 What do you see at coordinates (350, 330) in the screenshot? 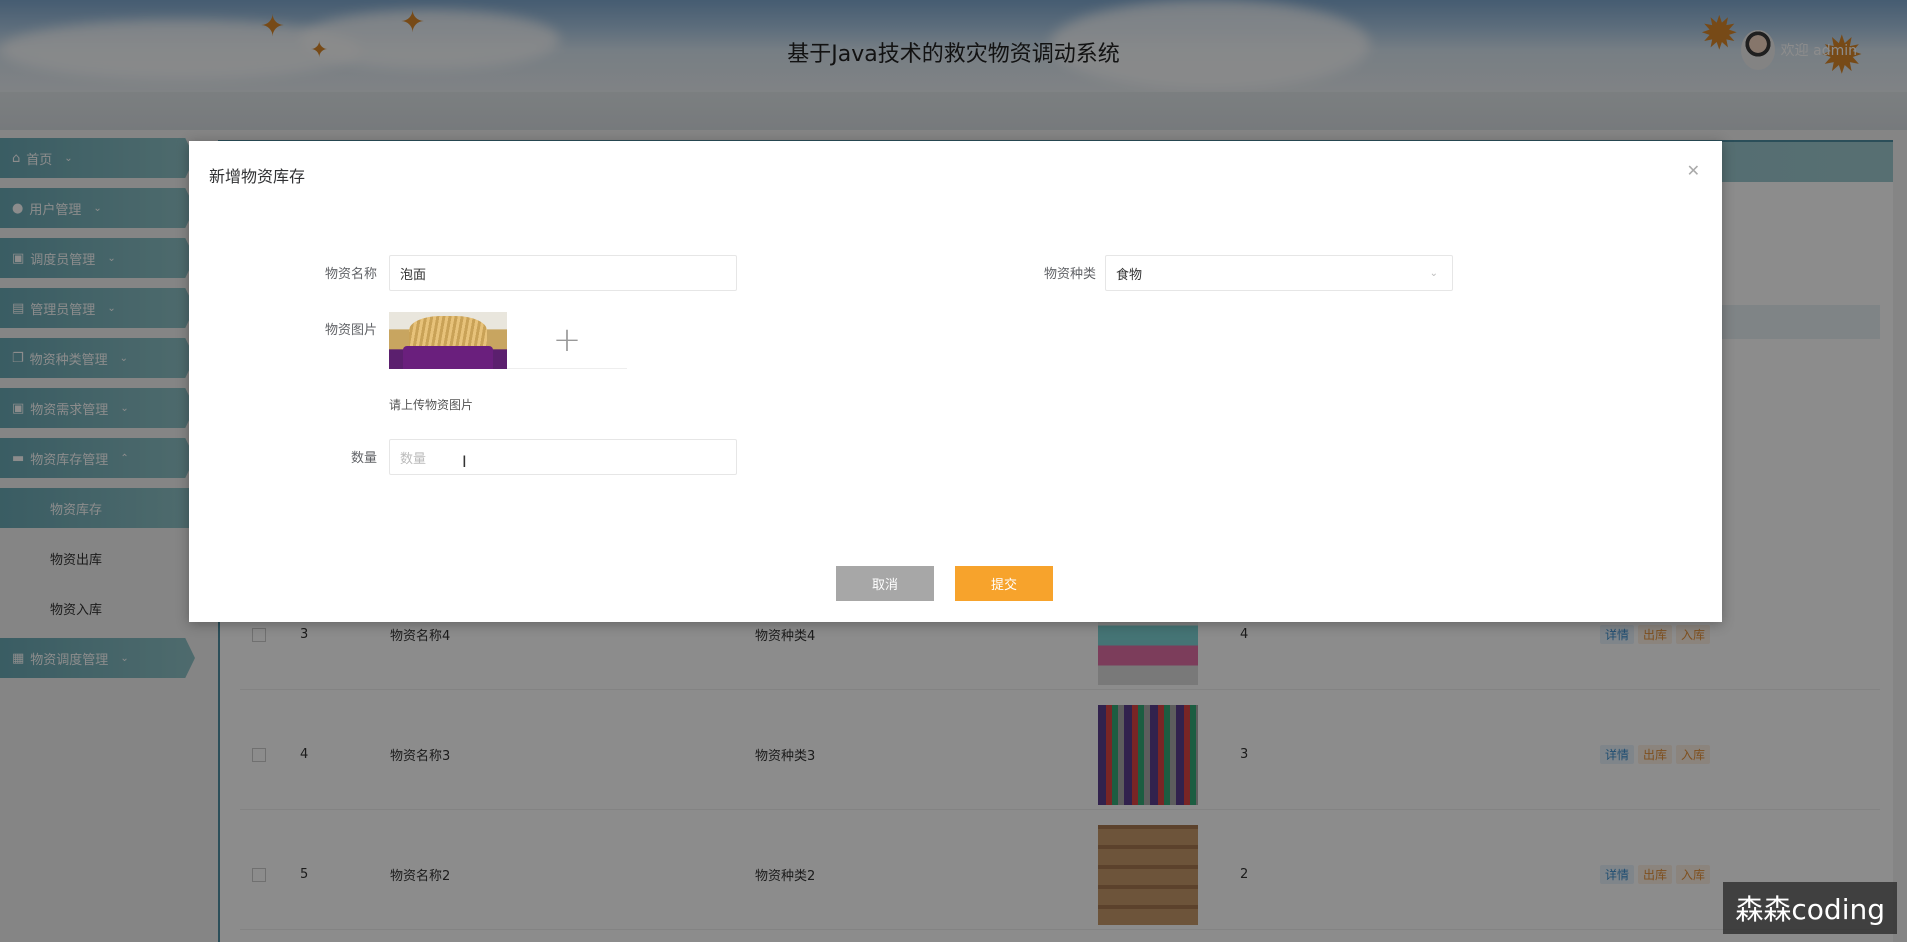
I see `image-label: 物资图片` at bounding box center [350, 330].